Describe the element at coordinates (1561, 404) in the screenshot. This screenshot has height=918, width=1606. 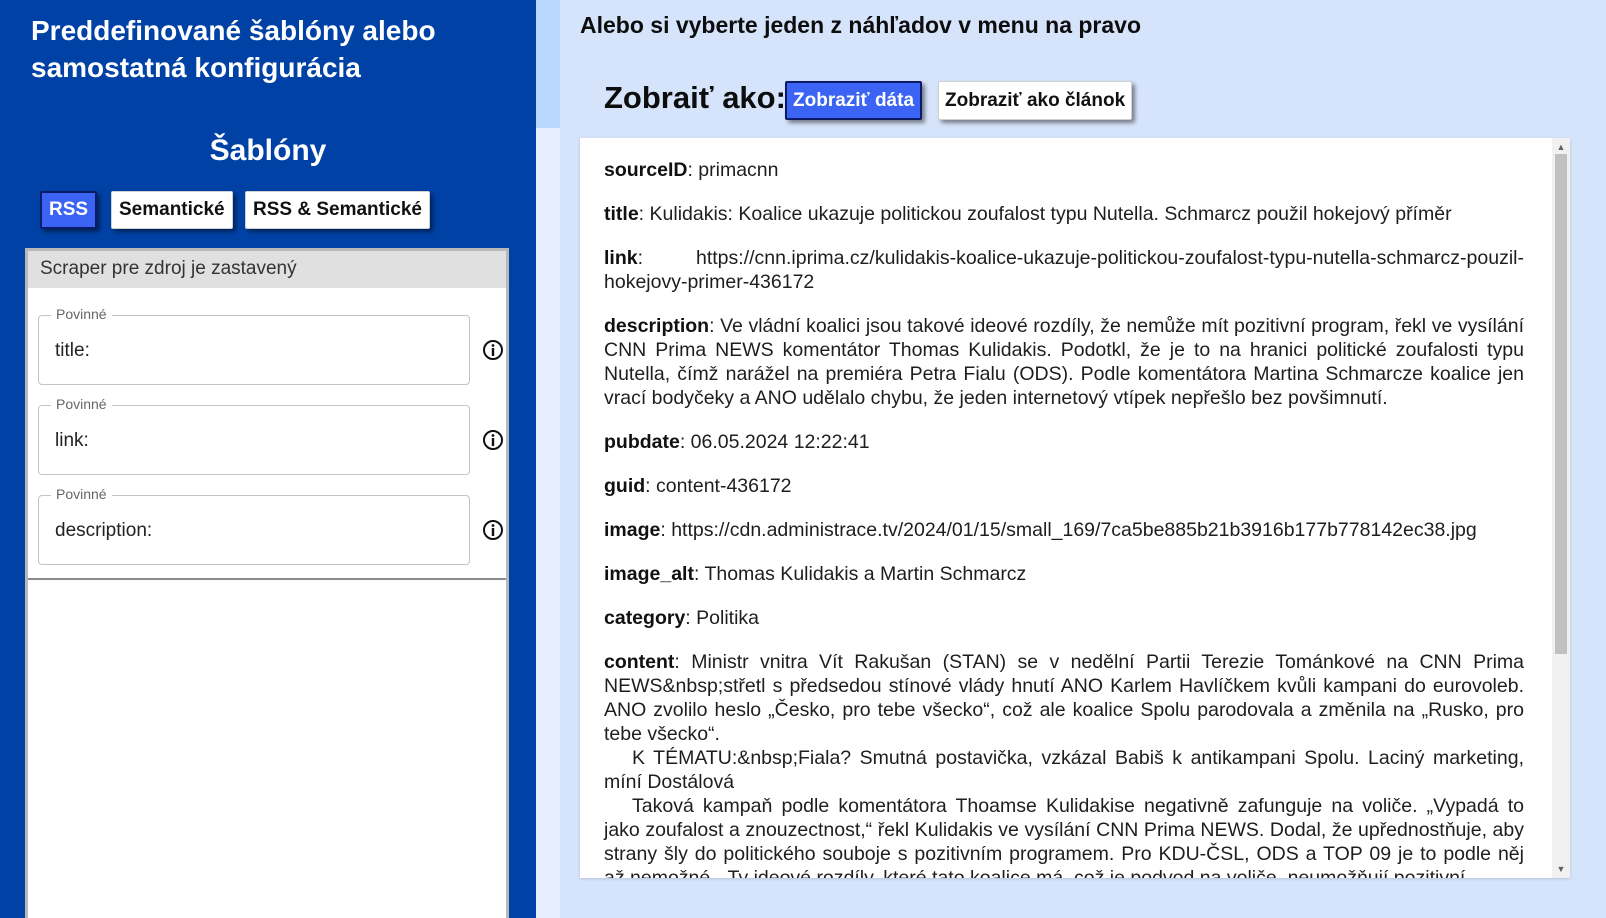
I see `scrollbar-thumb` at that location.